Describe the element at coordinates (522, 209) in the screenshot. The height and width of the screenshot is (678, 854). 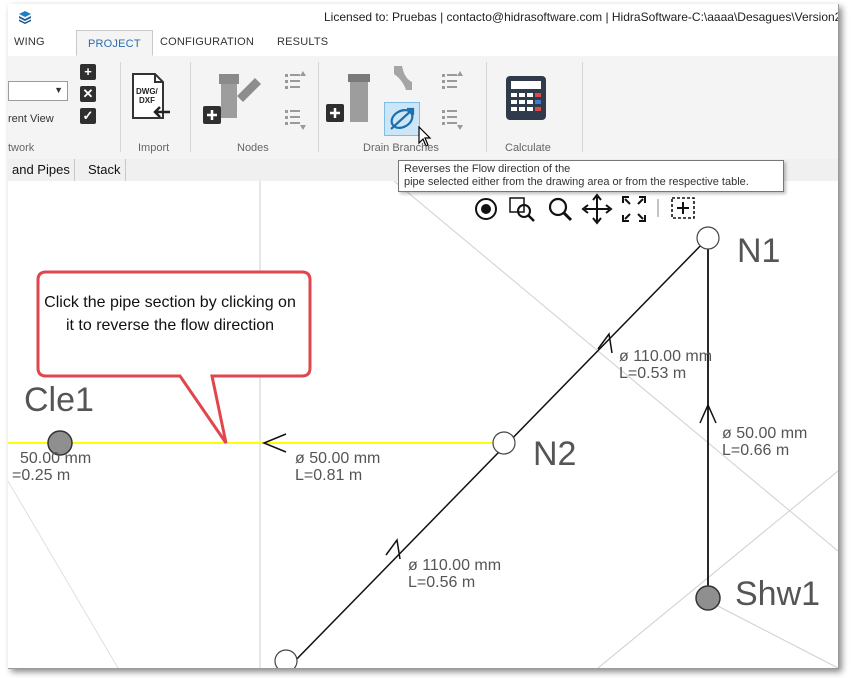
I see `zoom-window-icon` at that location.